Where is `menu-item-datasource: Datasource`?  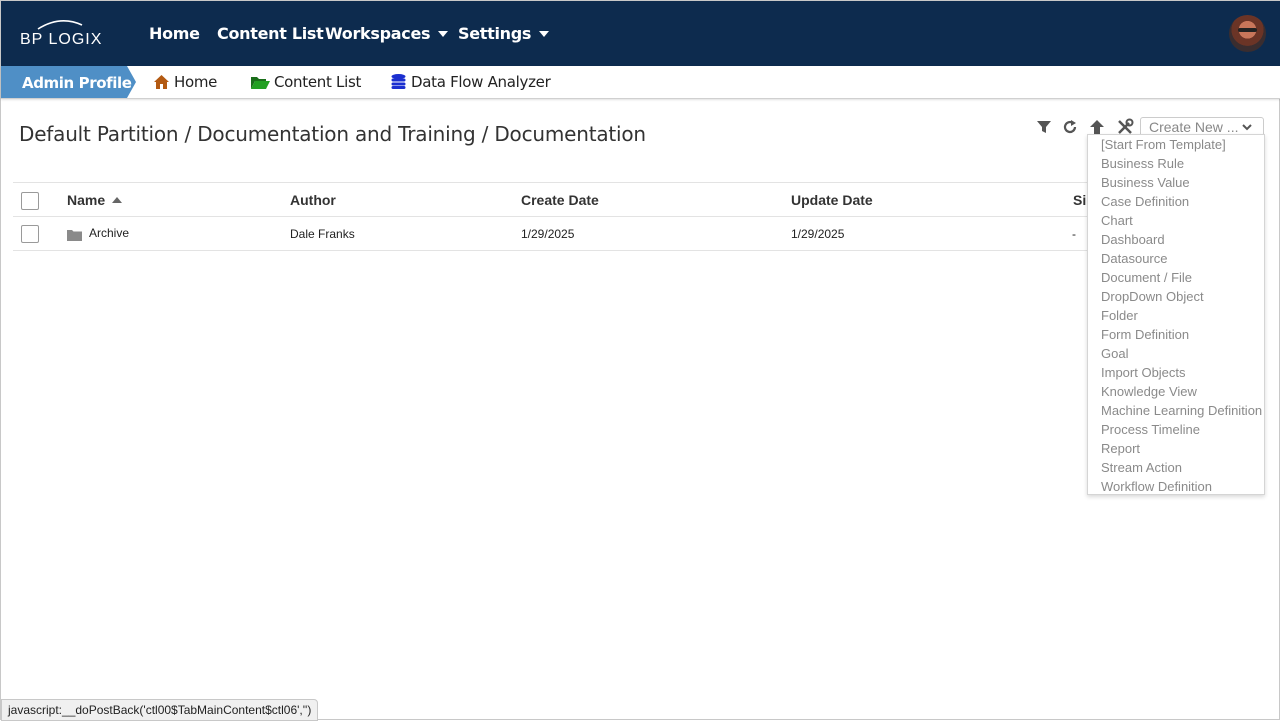
menu-item-datasource: Datasource is located at coordinates (1176, 258).